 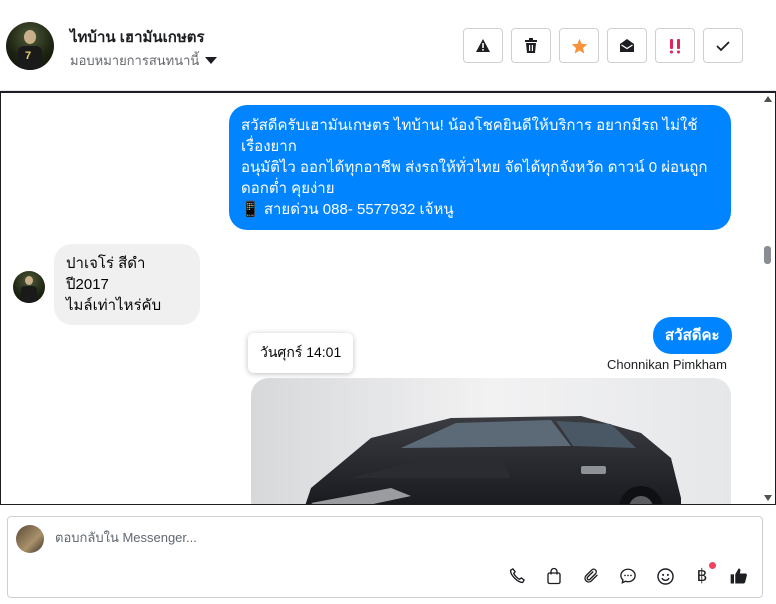 I want to click on assign-conversation-dropdown: มอบหมายการสนทนานี้, so click(x=144, y=60).